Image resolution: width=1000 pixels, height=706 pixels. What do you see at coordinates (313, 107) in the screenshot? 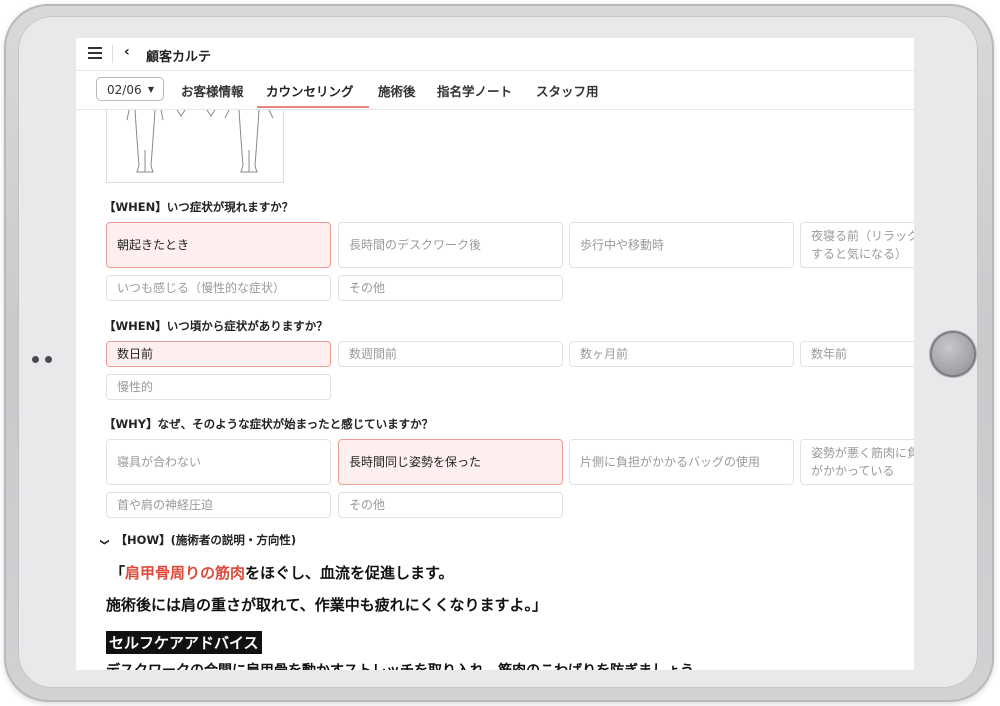
I see `active-tab-indicator` at bounding box center [313, 107].